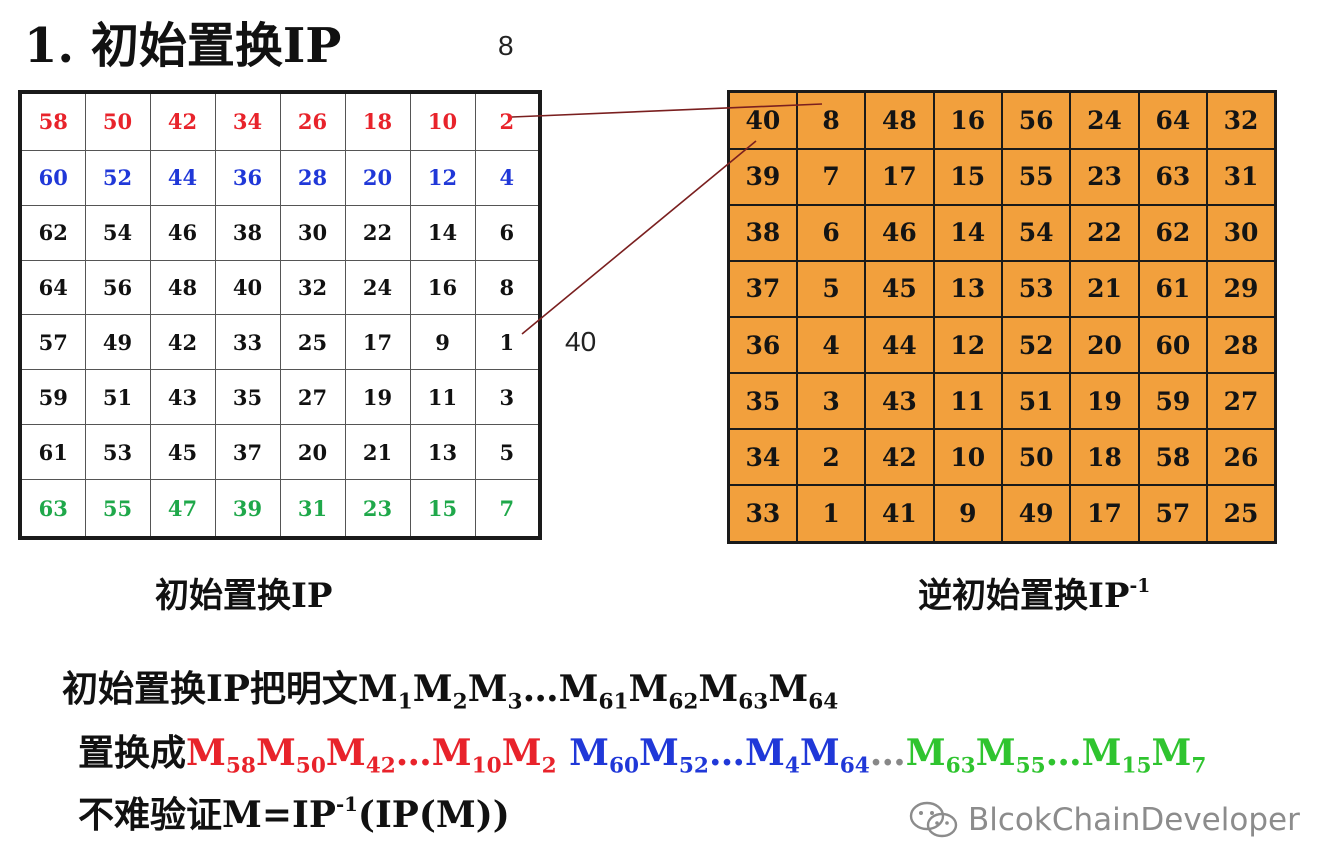  Describe the element at coordinates (132, 753) in the screenshot. I see `formula-segment: 置换成` at that location.